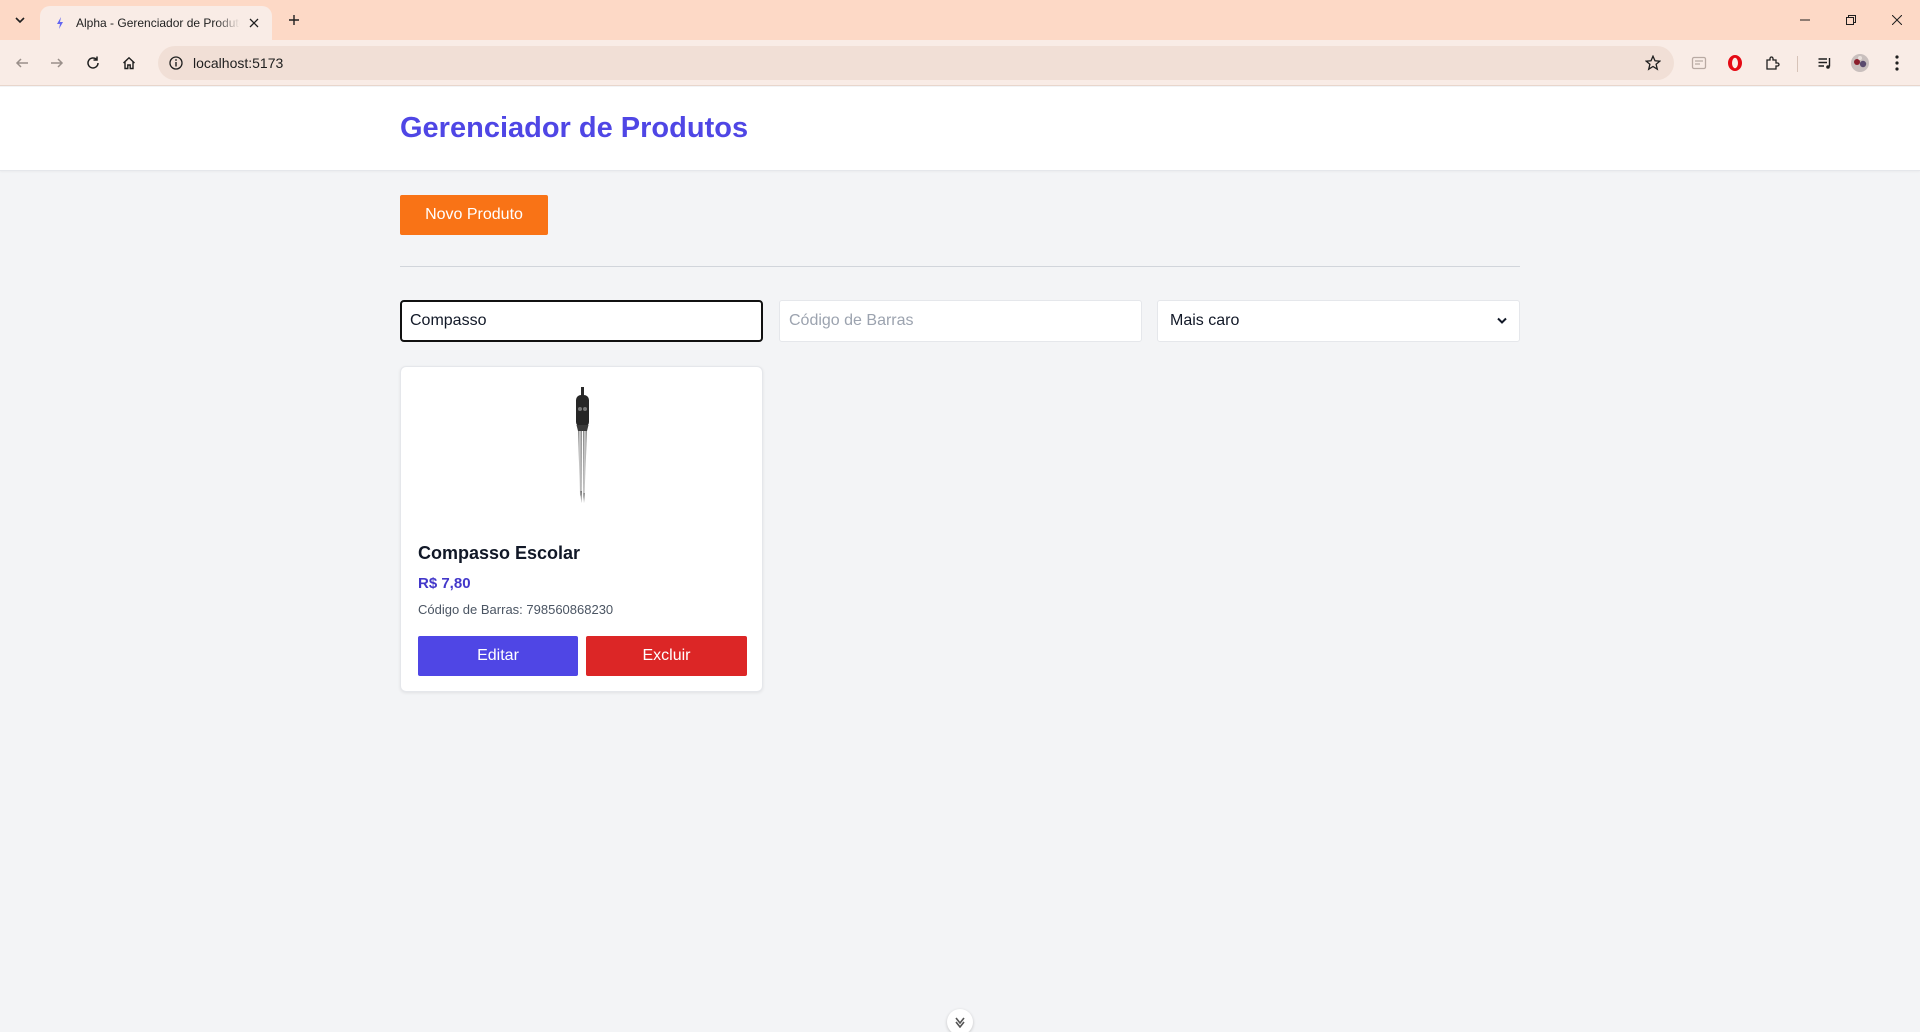 The image size is (1920, 1032). What do you see at coordinates (1797, 64) in the screenshot?
I see `toolbar-separator` at bounding box center [1797, 64].